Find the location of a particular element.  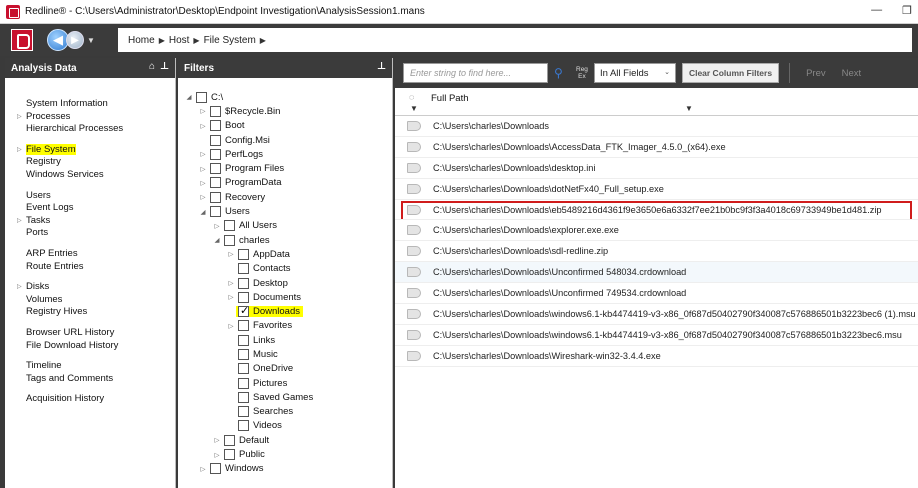

tag-column-icon: ◌ is located at coordinates (411, 97).